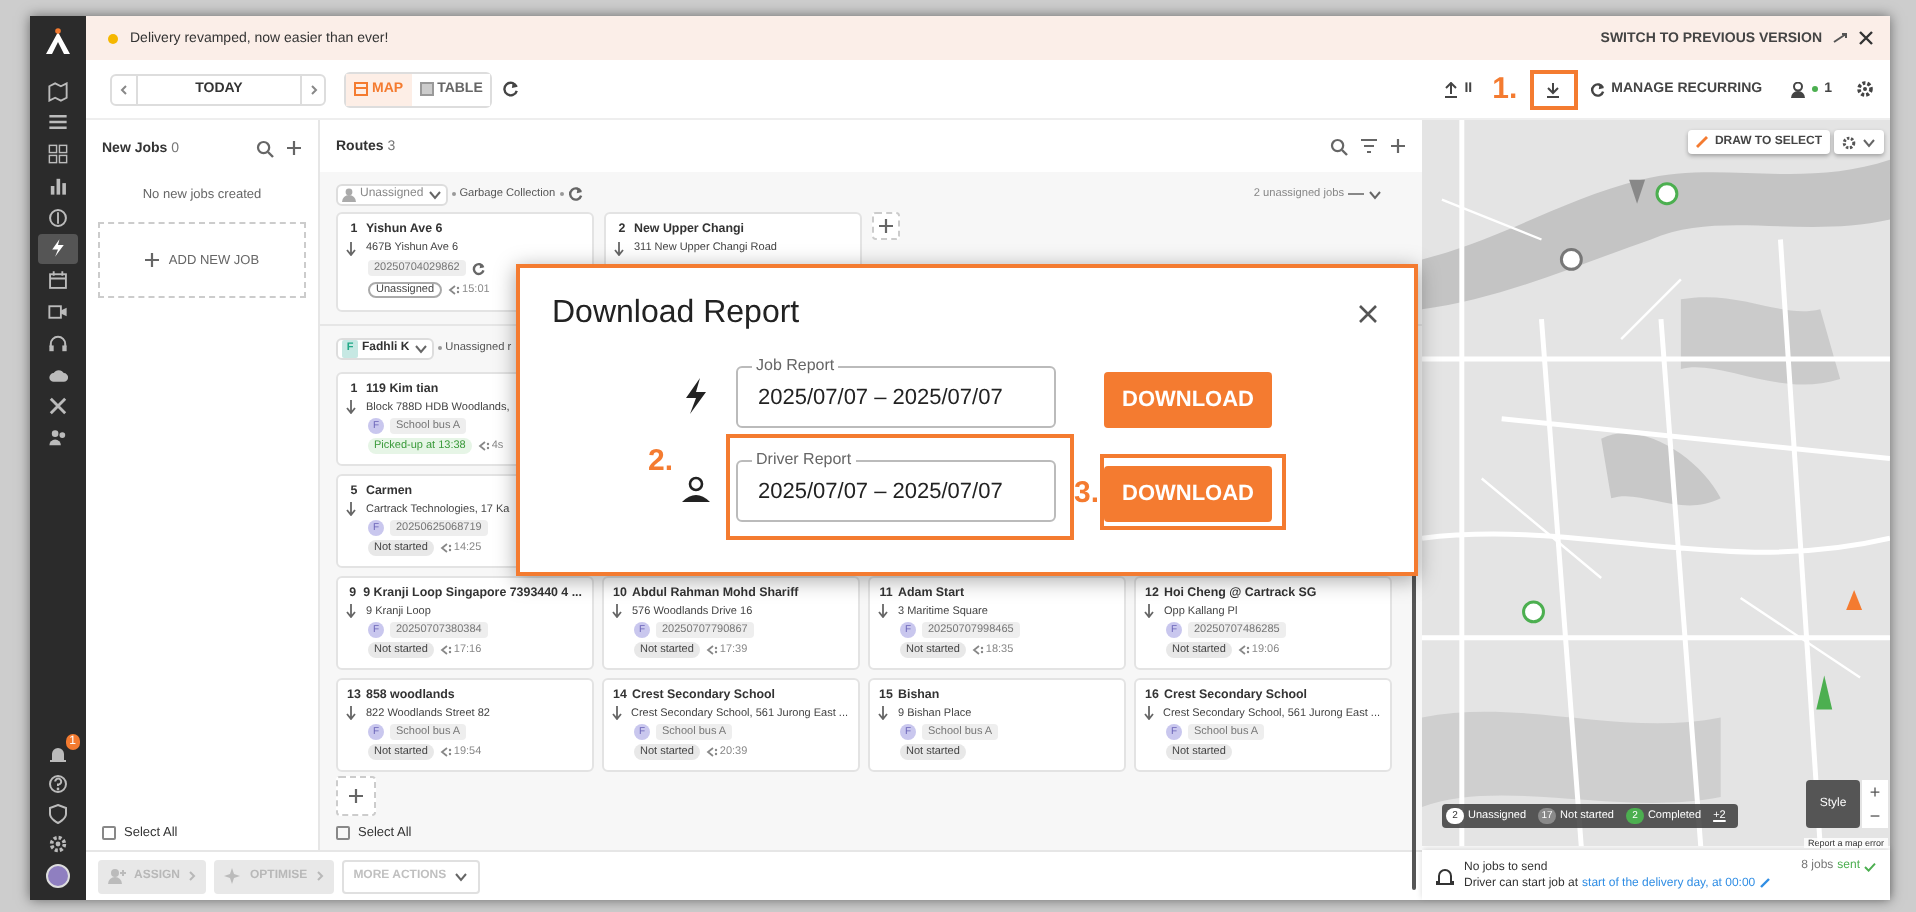 The width and height of the screenshot is (1916, 912). What do you see at coordinates (1505, 89) in the screenshot?
I see `step-number: 1.` at bounding box center [1505, 89].